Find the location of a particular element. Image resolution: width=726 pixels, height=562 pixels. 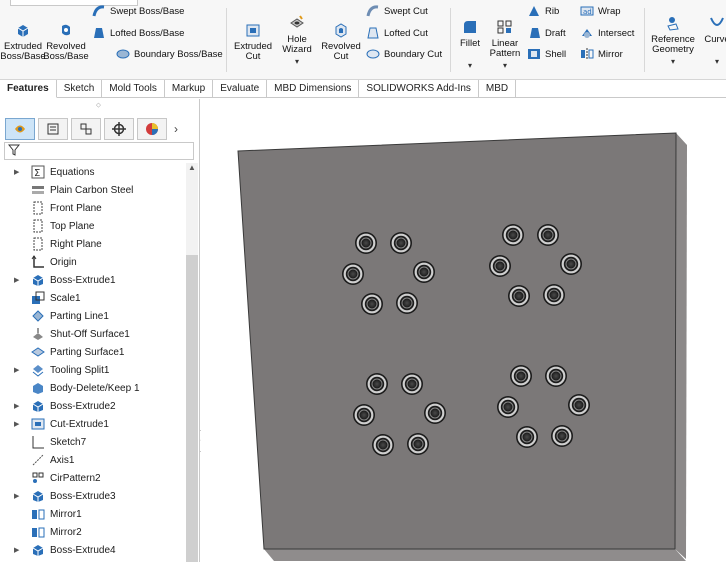

ribbon-separator is located at coordinates (450, 40).